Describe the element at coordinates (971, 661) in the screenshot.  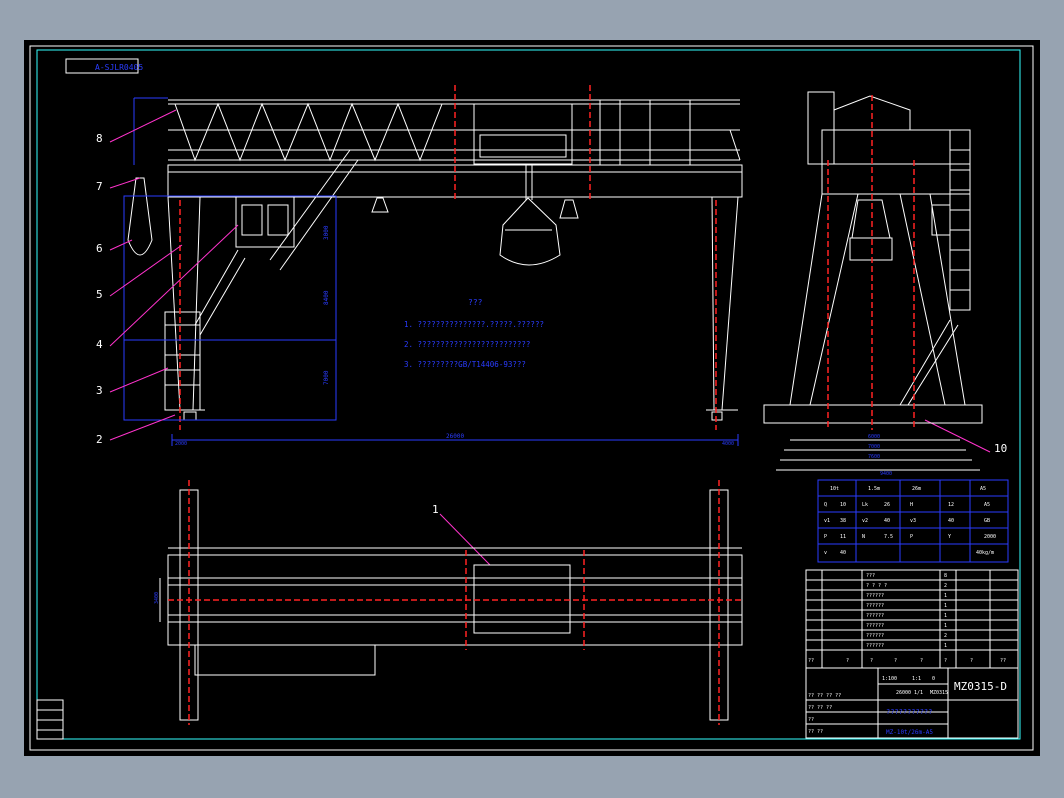
I see `parts-header-7: ?` at that location.